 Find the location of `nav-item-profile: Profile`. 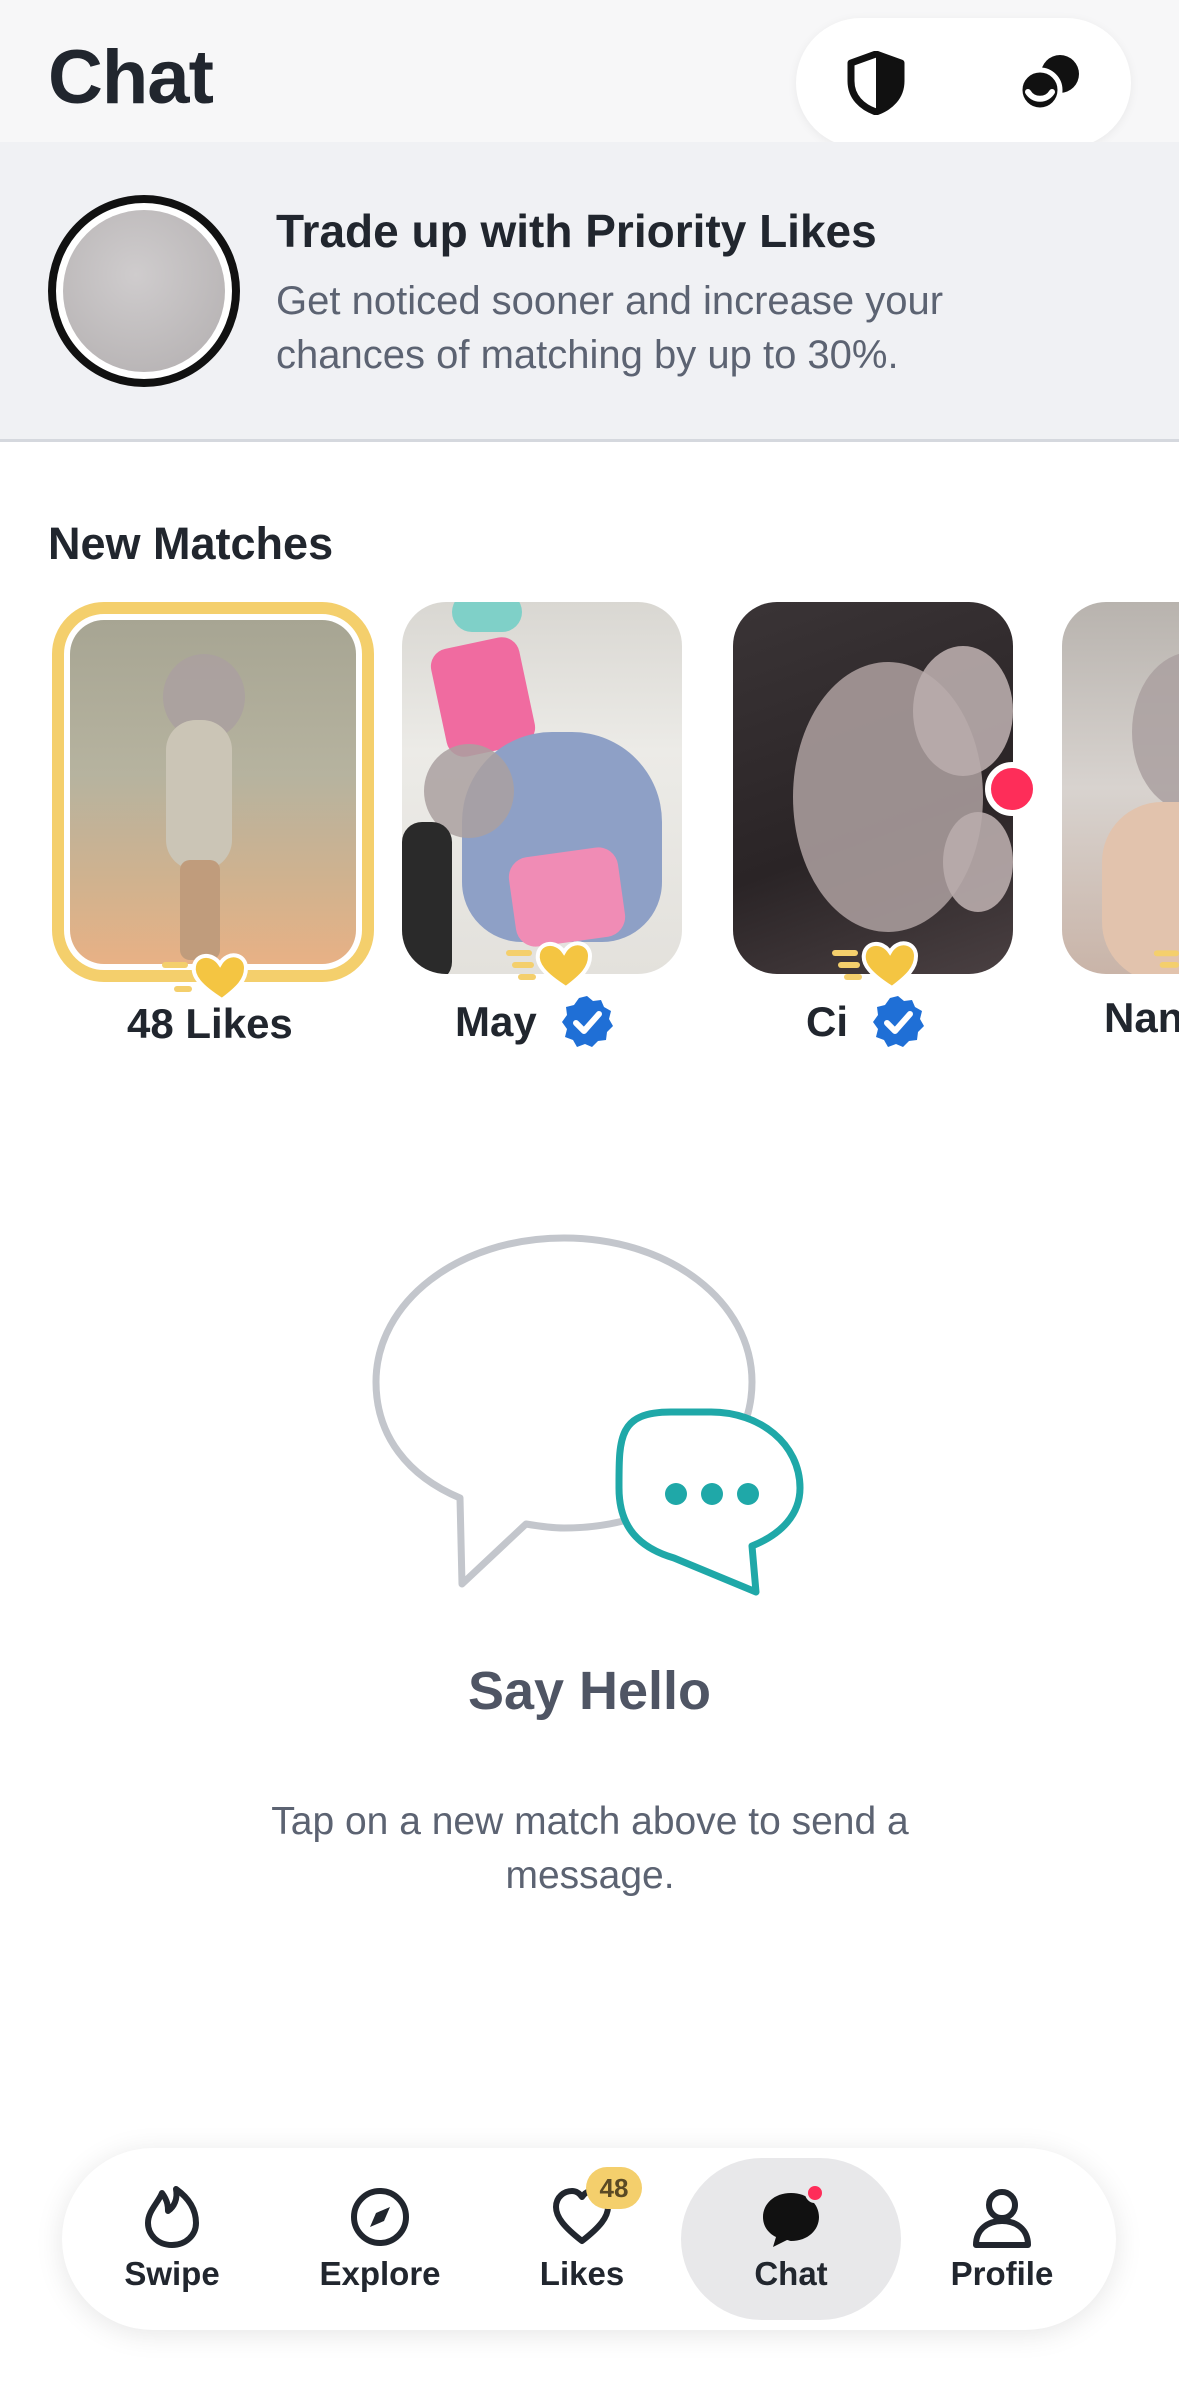

nav-item-profile: Profile is located at coordinates (1002, 2239).